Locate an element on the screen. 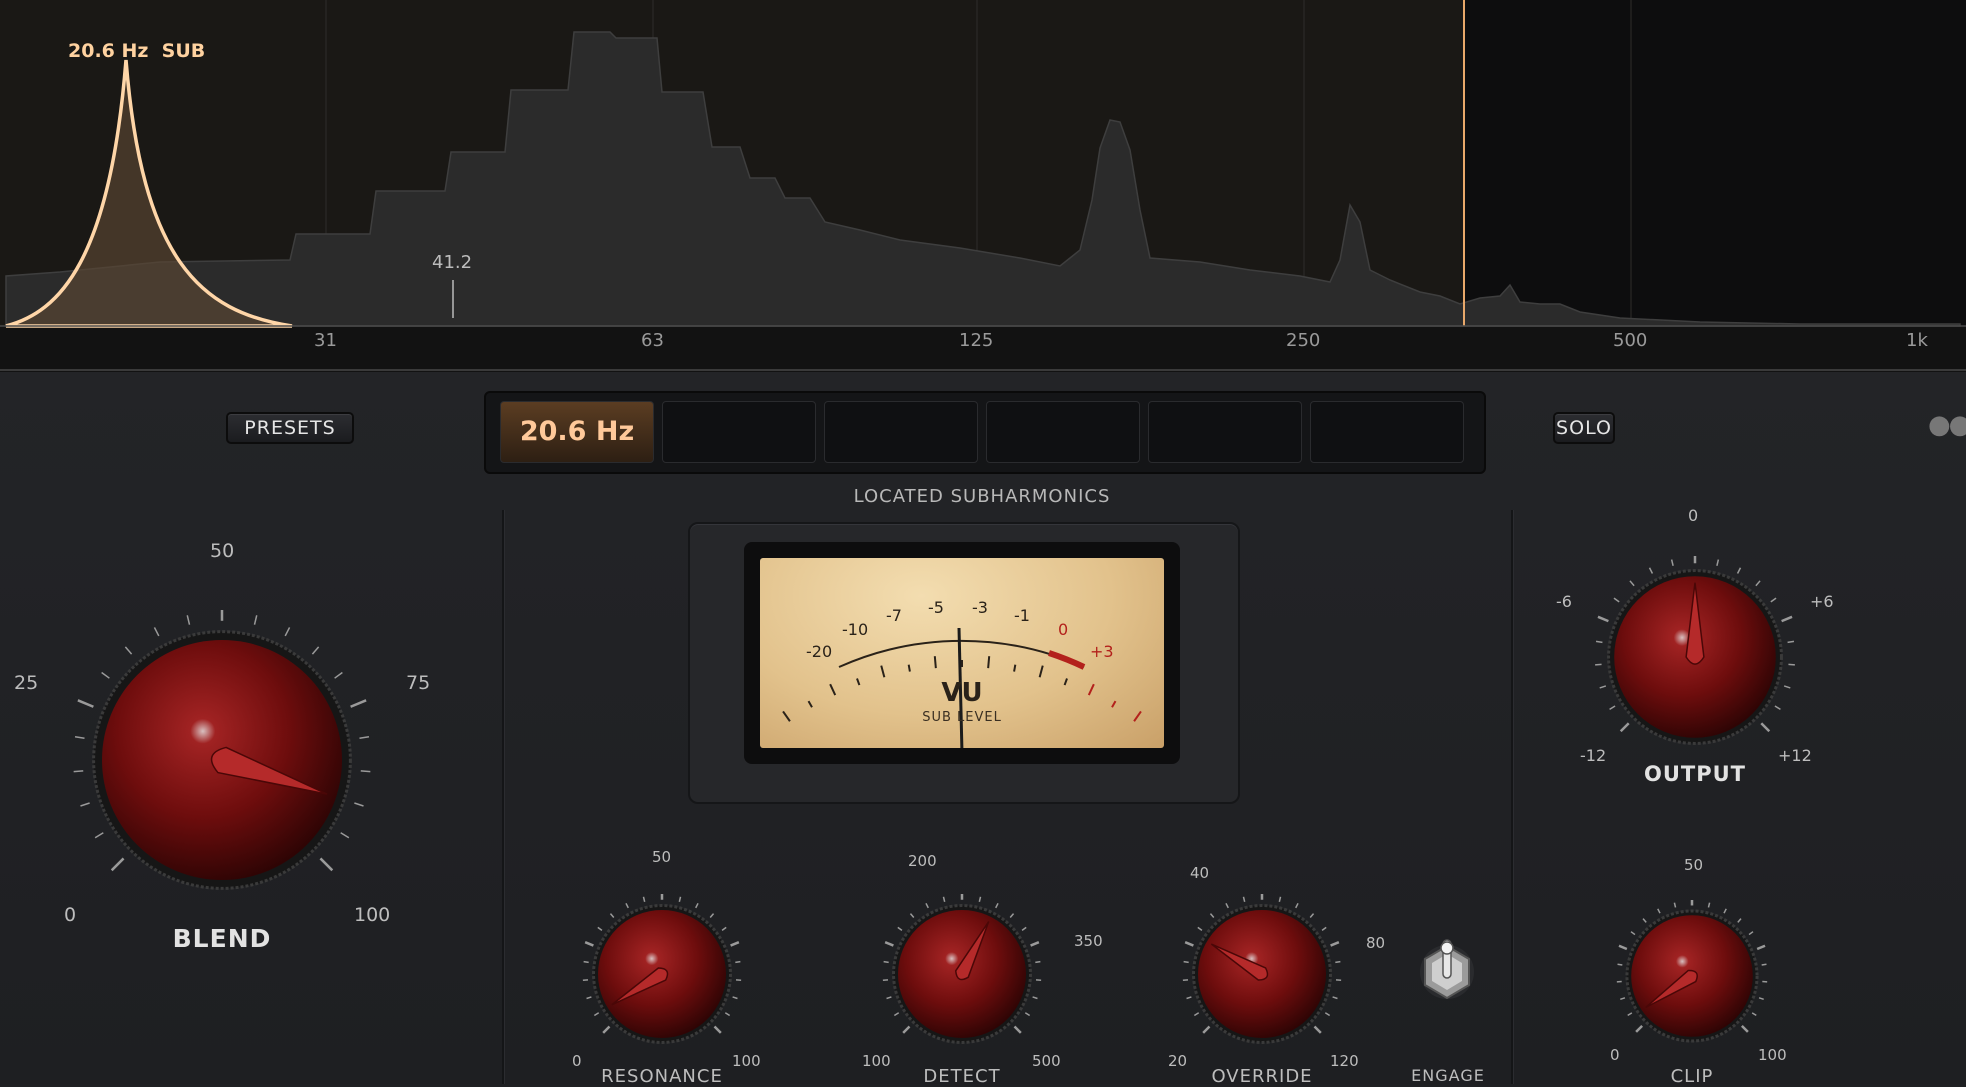 This screenshot has width=1966, height=1087. detect-knob-graphic is located at coordinates (962, 974).